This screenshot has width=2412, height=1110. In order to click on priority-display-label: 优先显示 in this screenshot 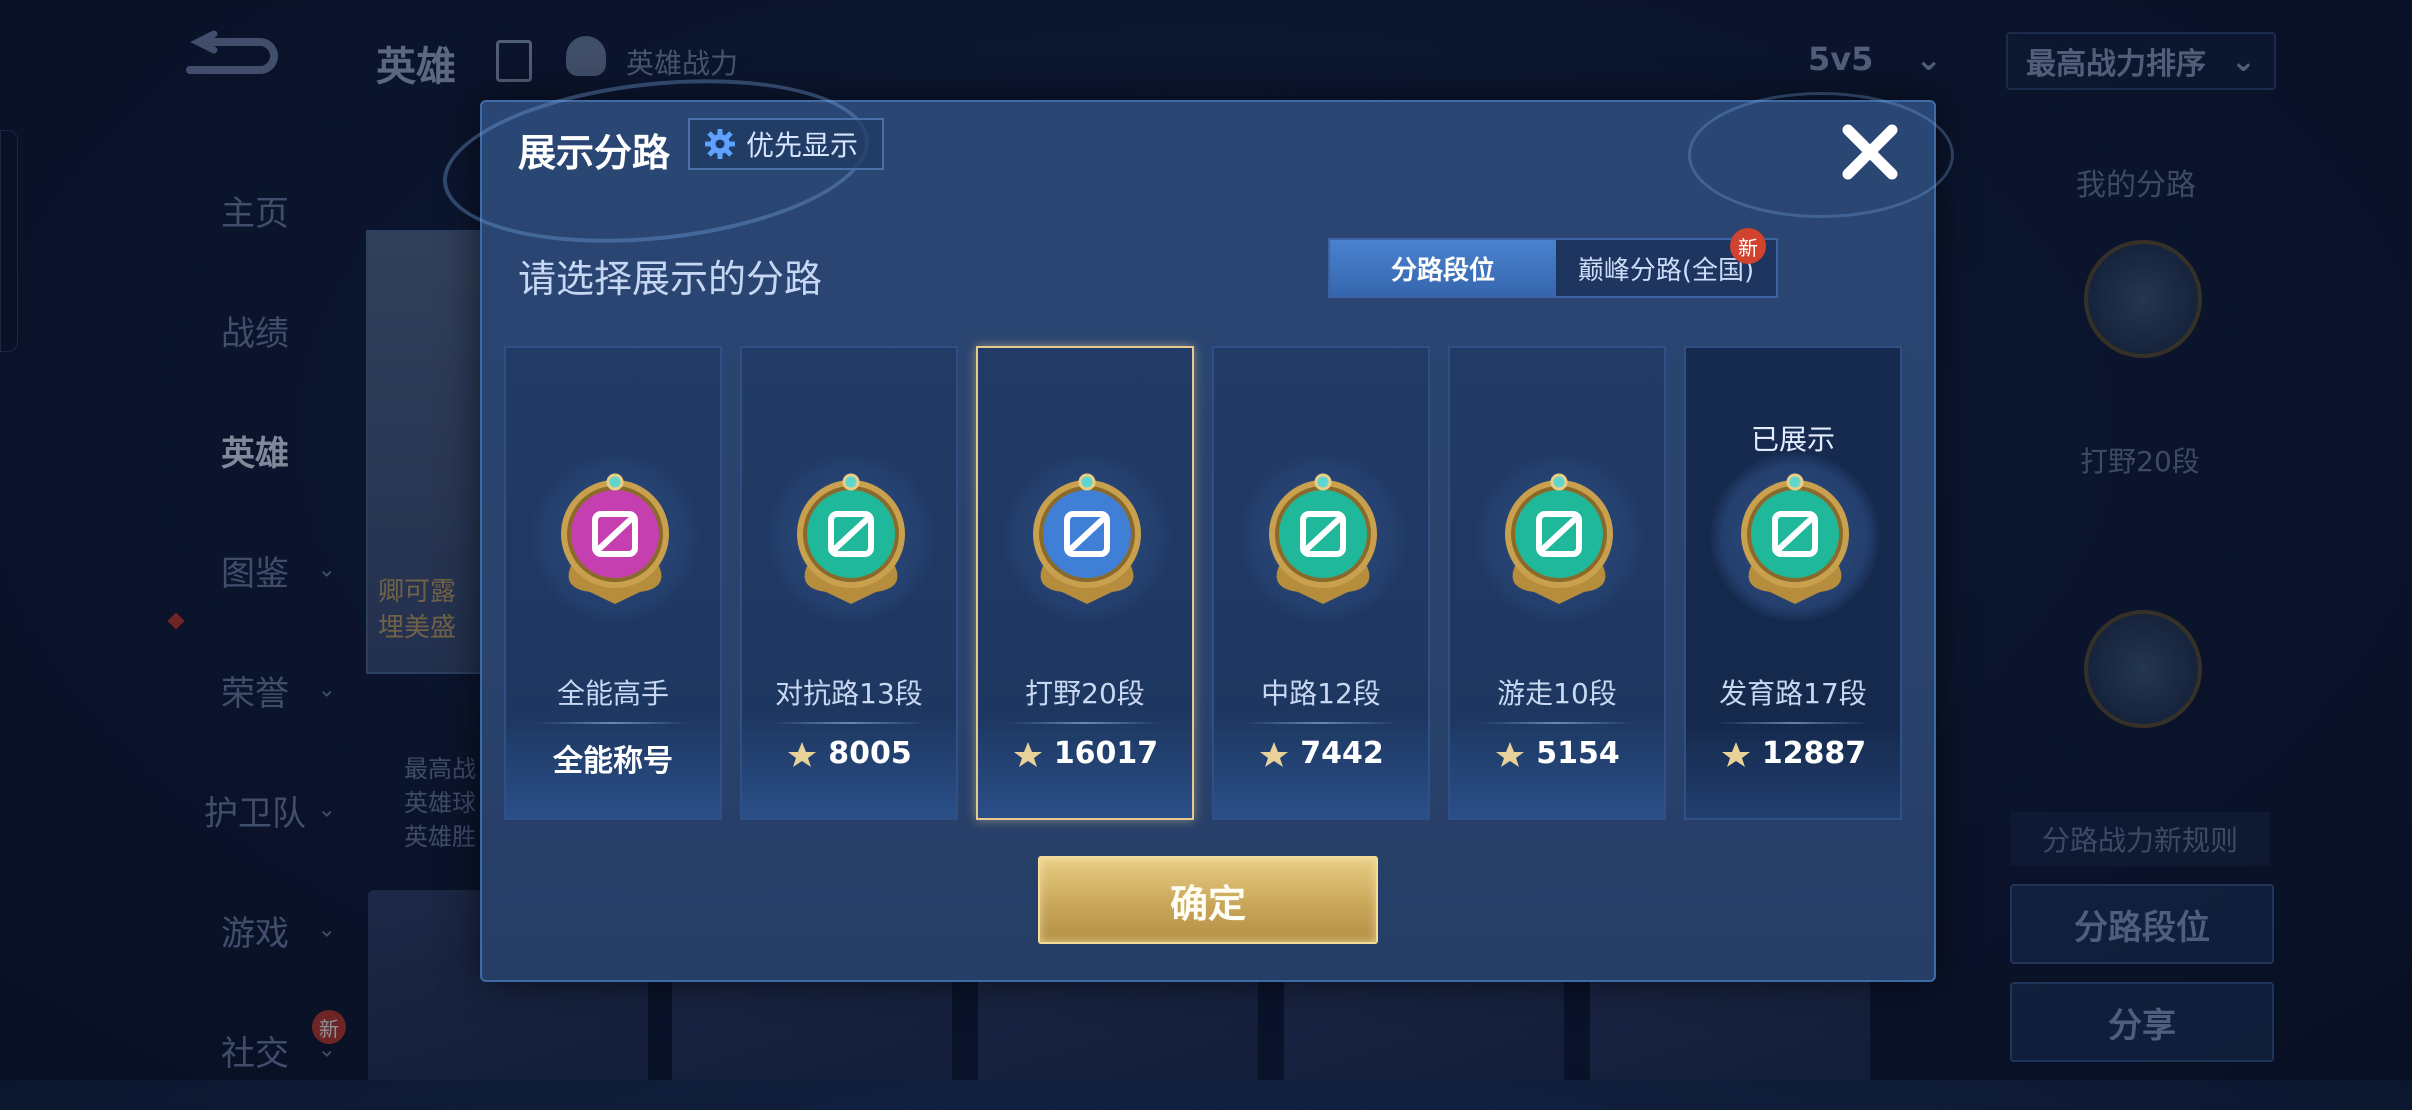, I will do `click(802, 145)`.